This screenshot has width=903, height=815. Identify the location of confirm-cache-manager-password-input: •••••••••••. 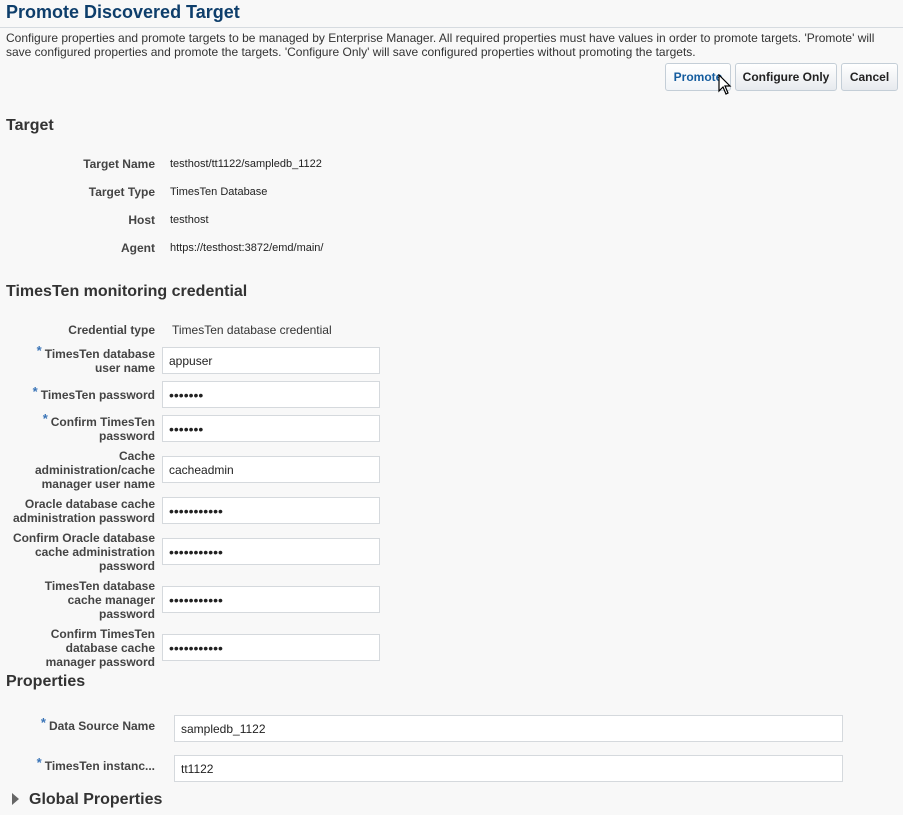
(271, 647).